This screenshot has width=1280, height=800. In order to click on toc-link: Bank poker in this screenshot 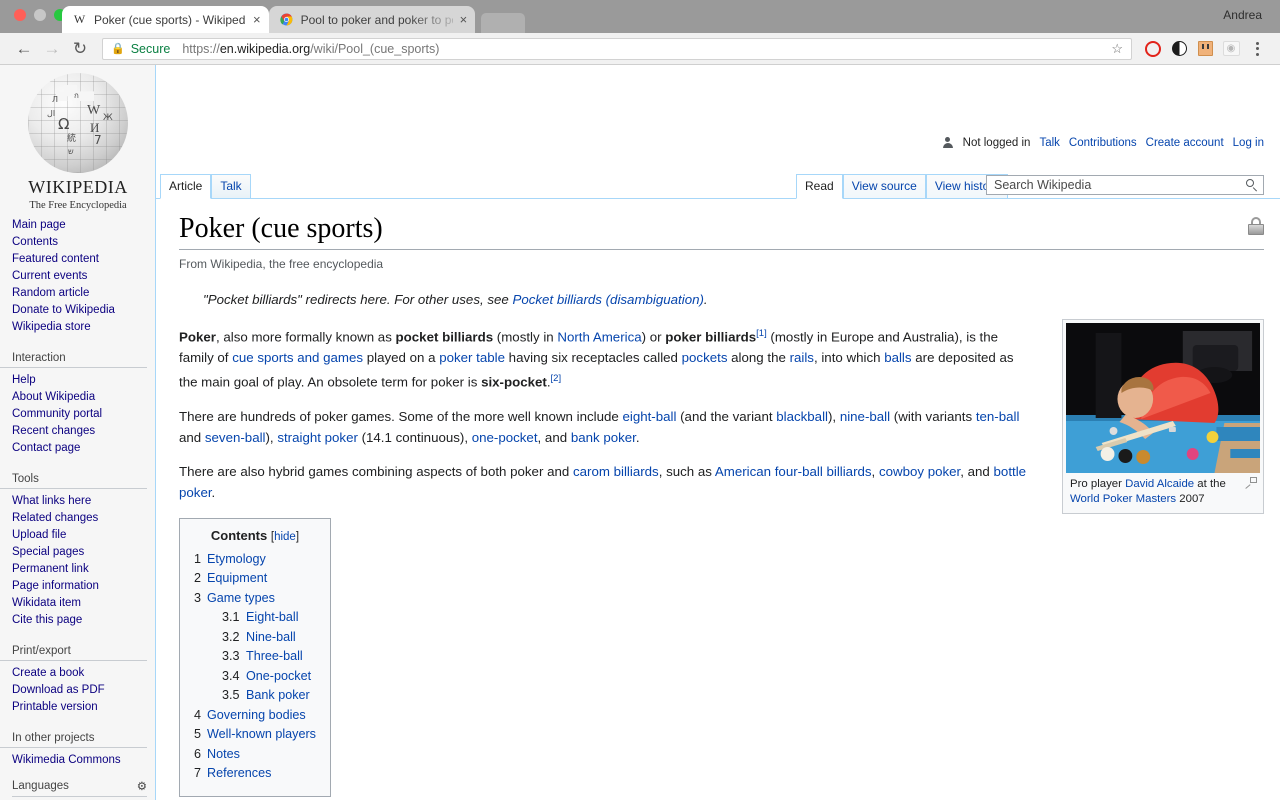, I will do `click(278, 695)`.